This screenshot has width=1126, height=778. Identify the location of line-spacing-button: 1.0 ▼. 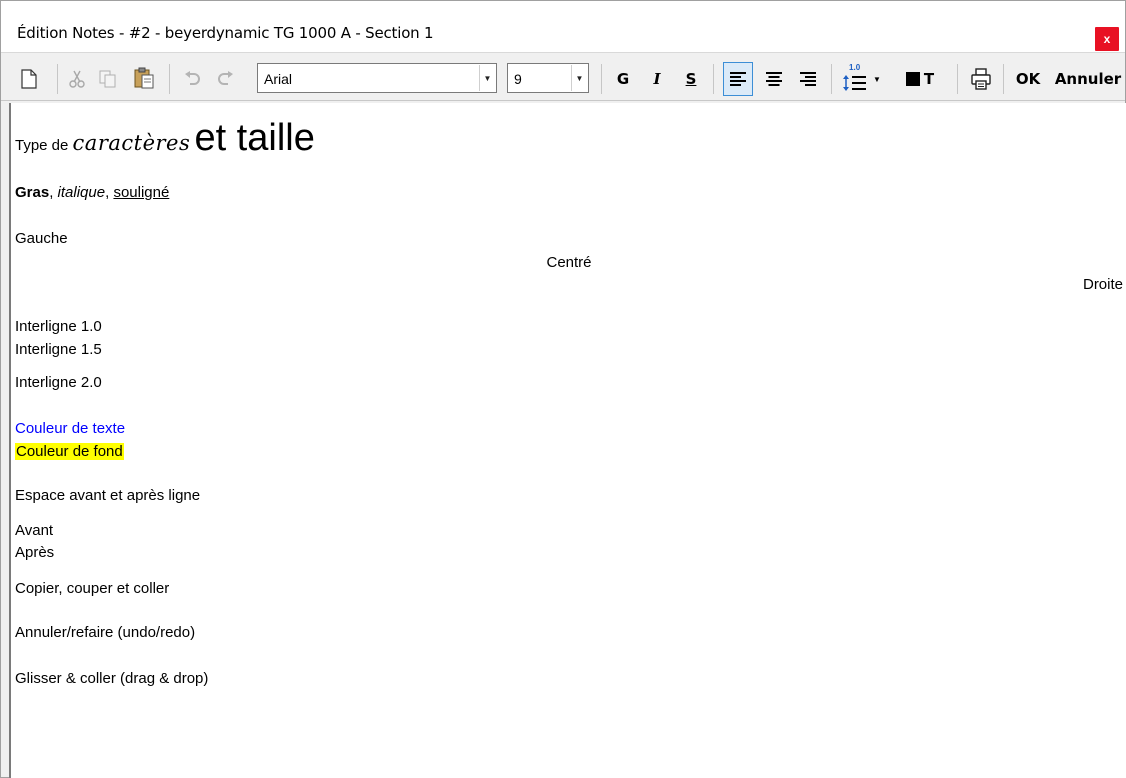
(862, 79).